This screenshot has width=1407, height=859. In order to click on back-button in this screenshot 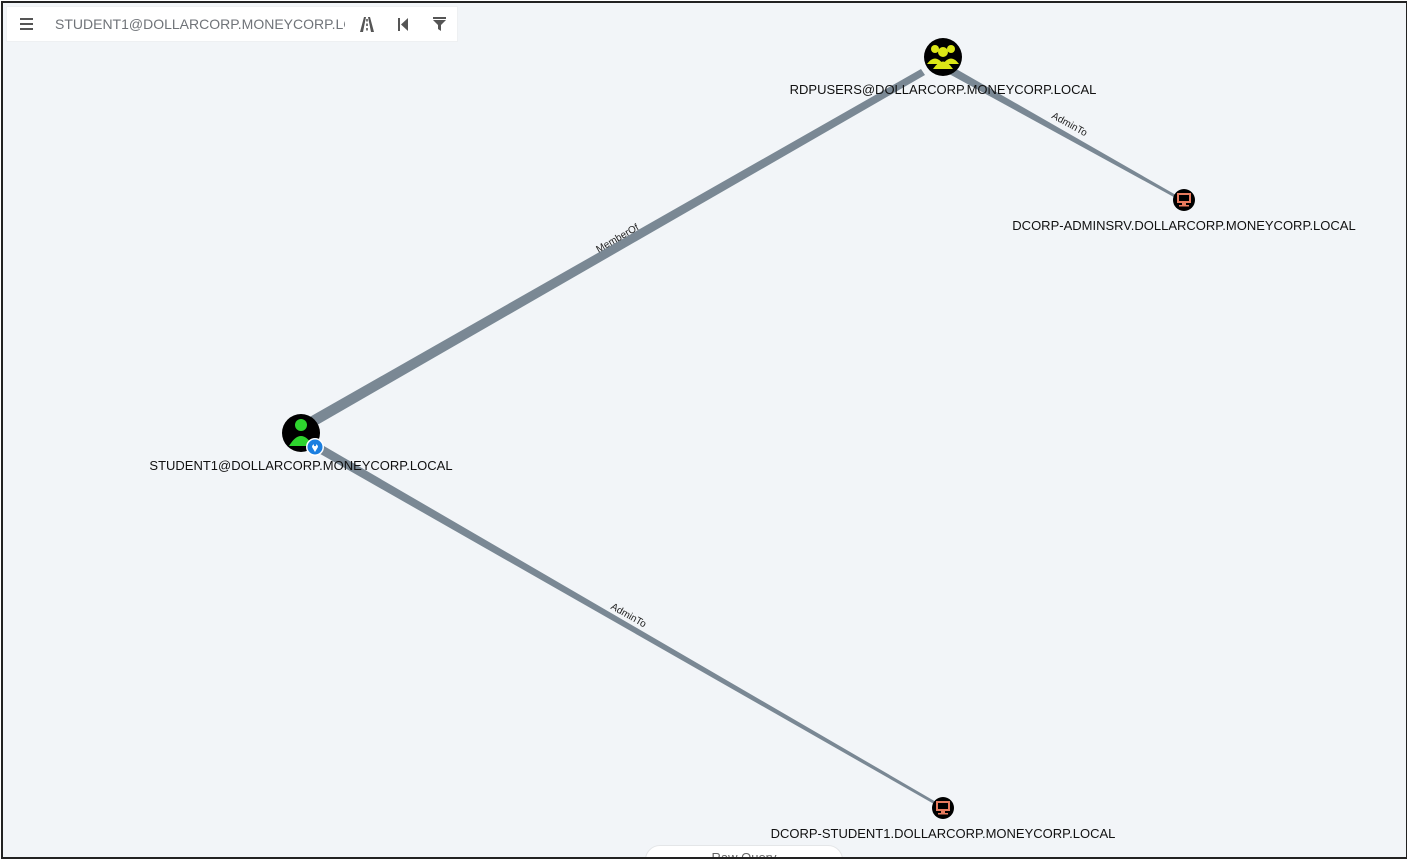, I will do `click(403, 24)`.